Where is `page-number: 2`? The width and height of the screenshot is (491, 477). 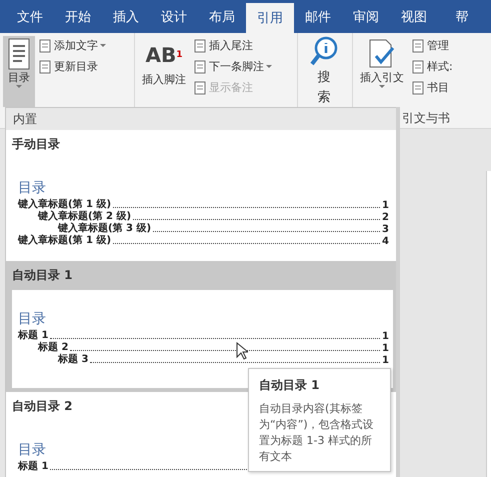
page-number: 2 is located at coordinates (385, 217).